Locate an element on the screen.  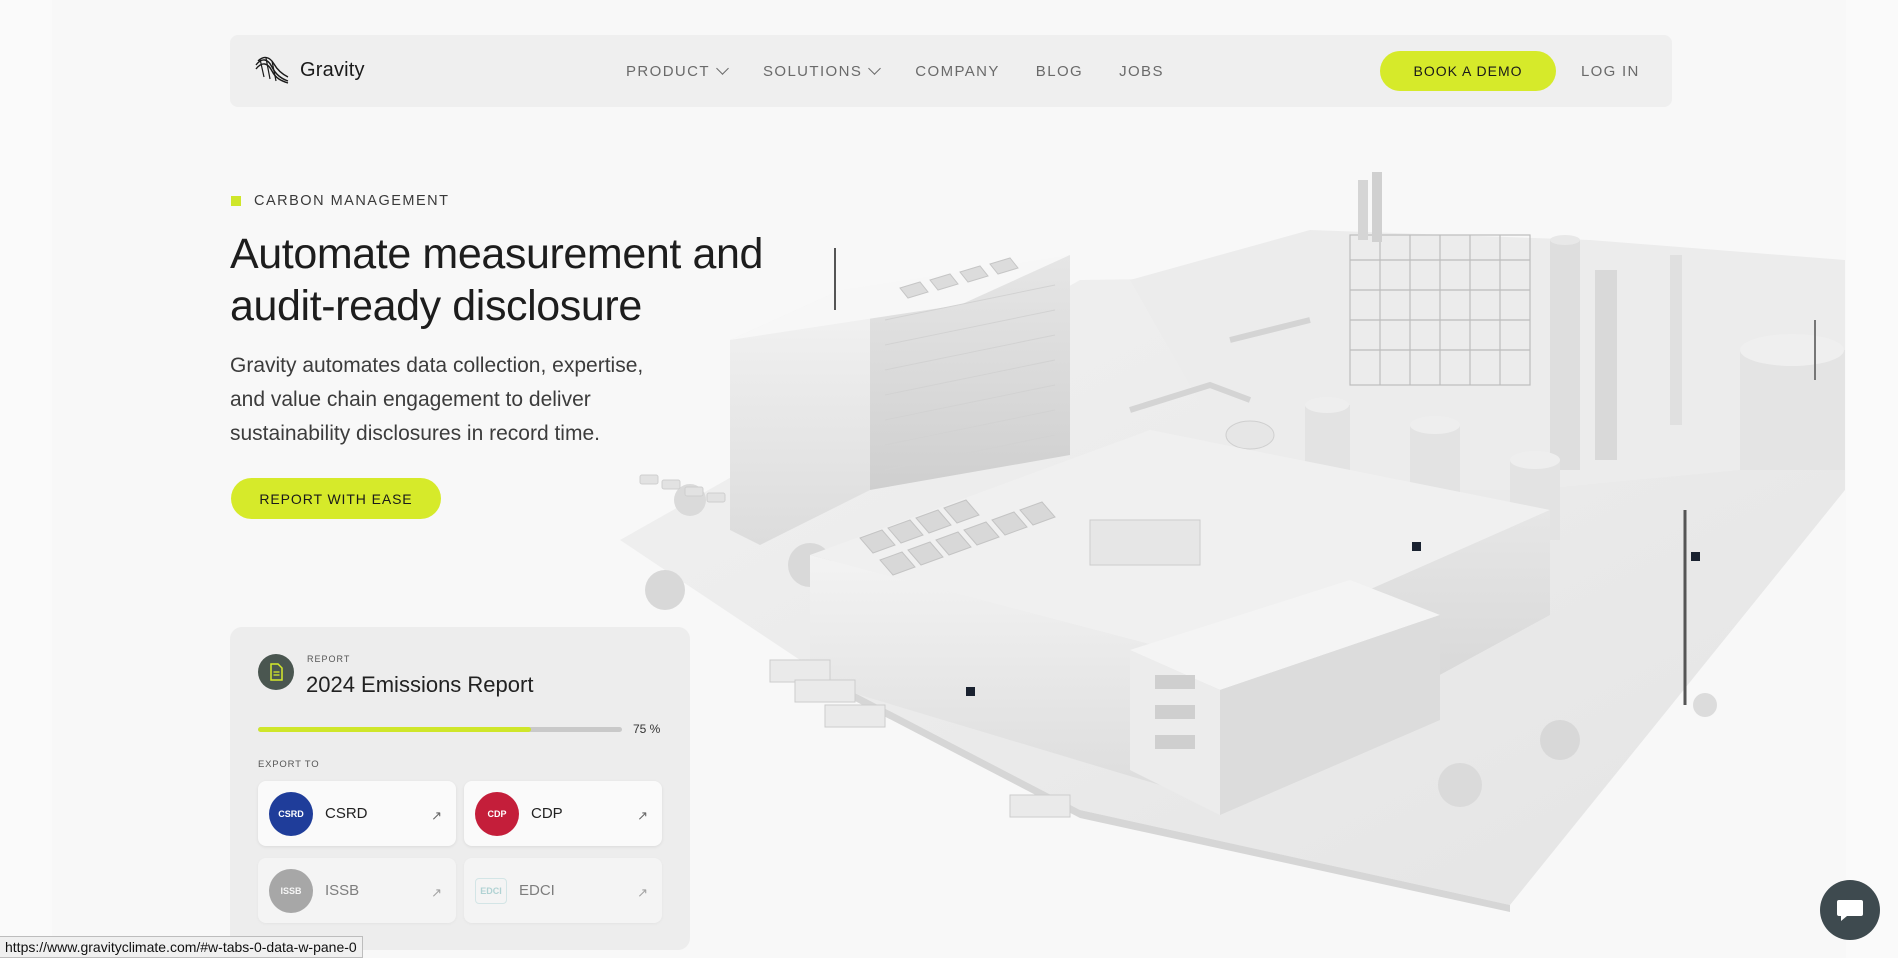
badge-text: CDP is located at coordinates (497, 813).